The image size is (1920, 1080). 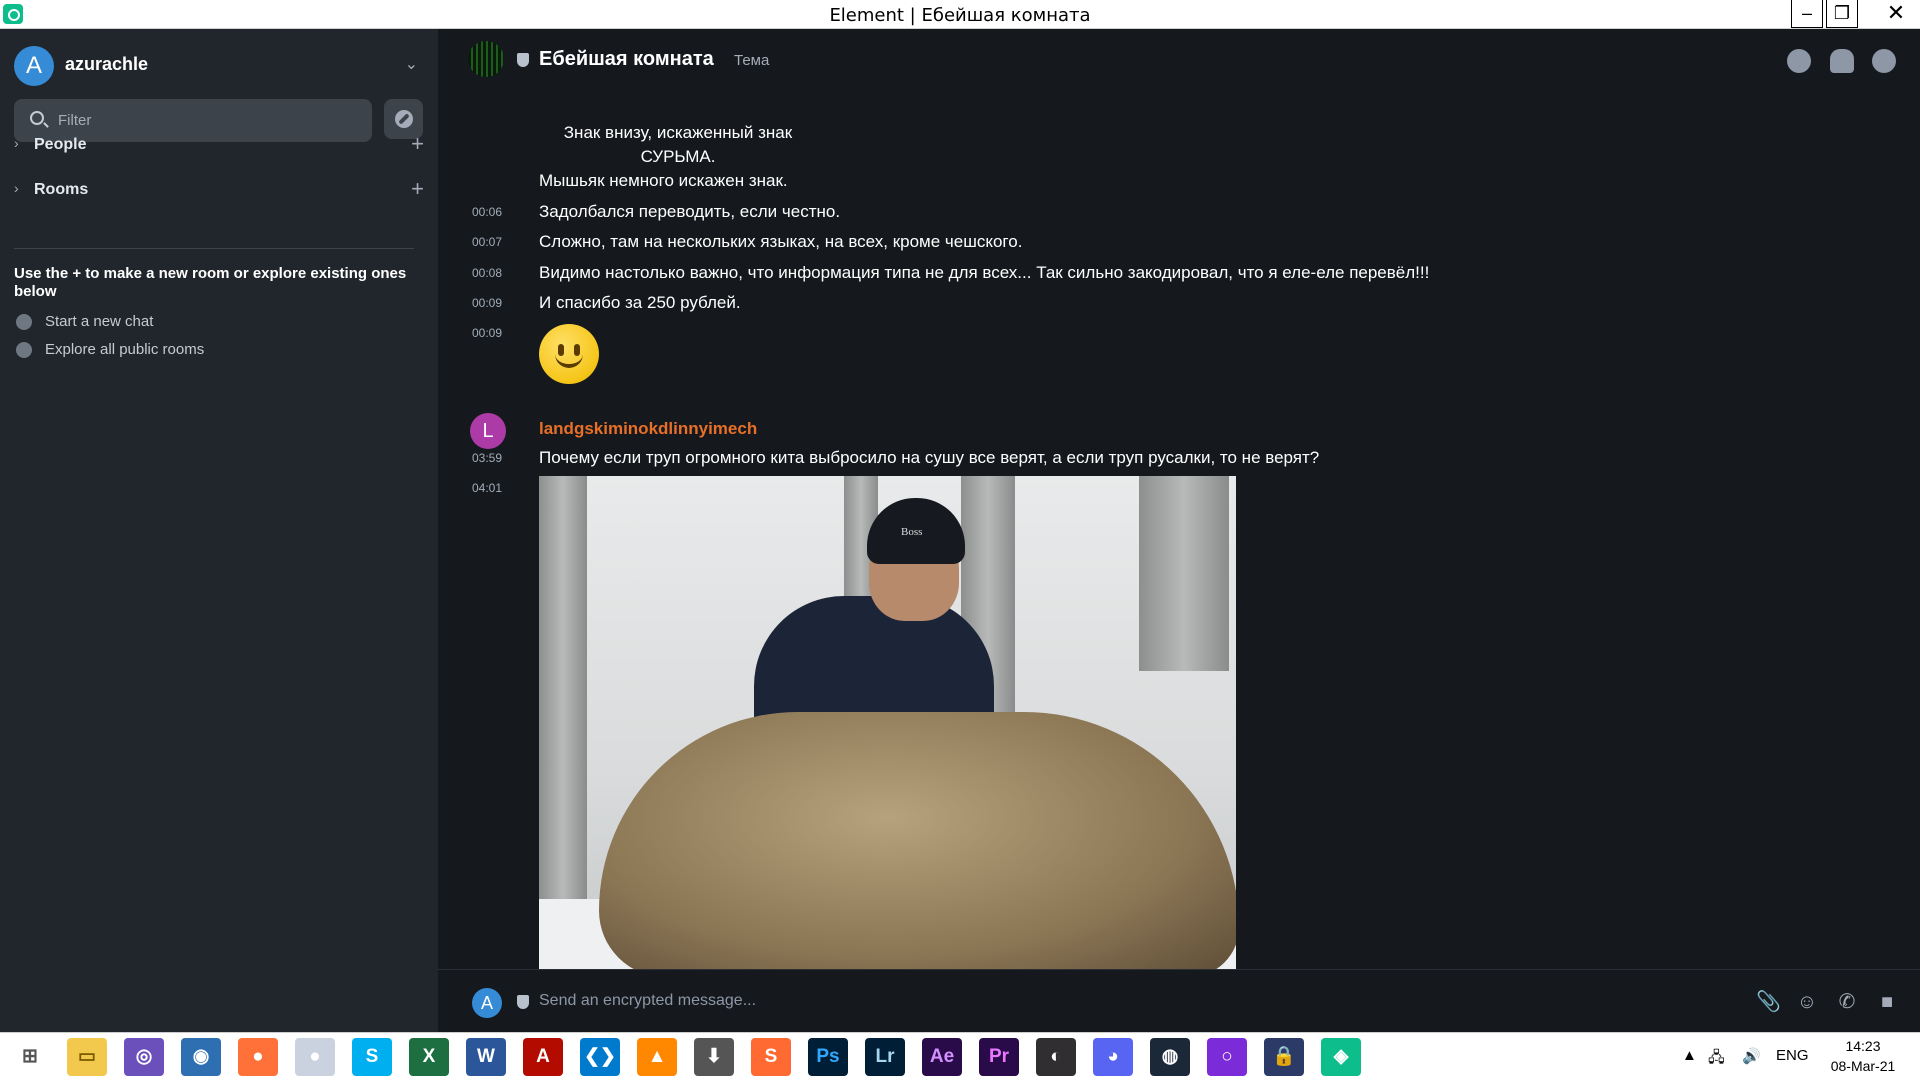 I want to click on message-text: Задолбался переводить, если честно., so click(x=690, y=211).